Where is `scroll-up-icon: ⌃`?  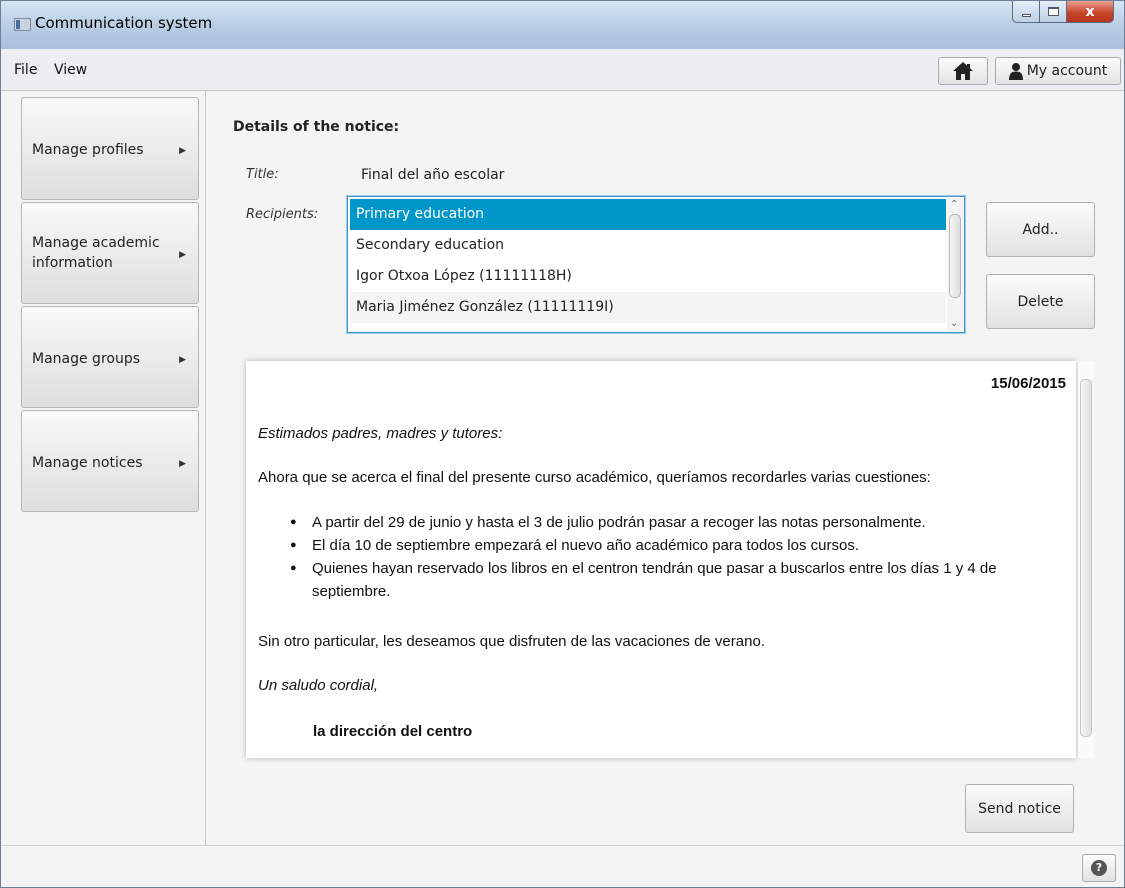 scroll-up-icon: ⌃ is located at coordinates (954, 205).